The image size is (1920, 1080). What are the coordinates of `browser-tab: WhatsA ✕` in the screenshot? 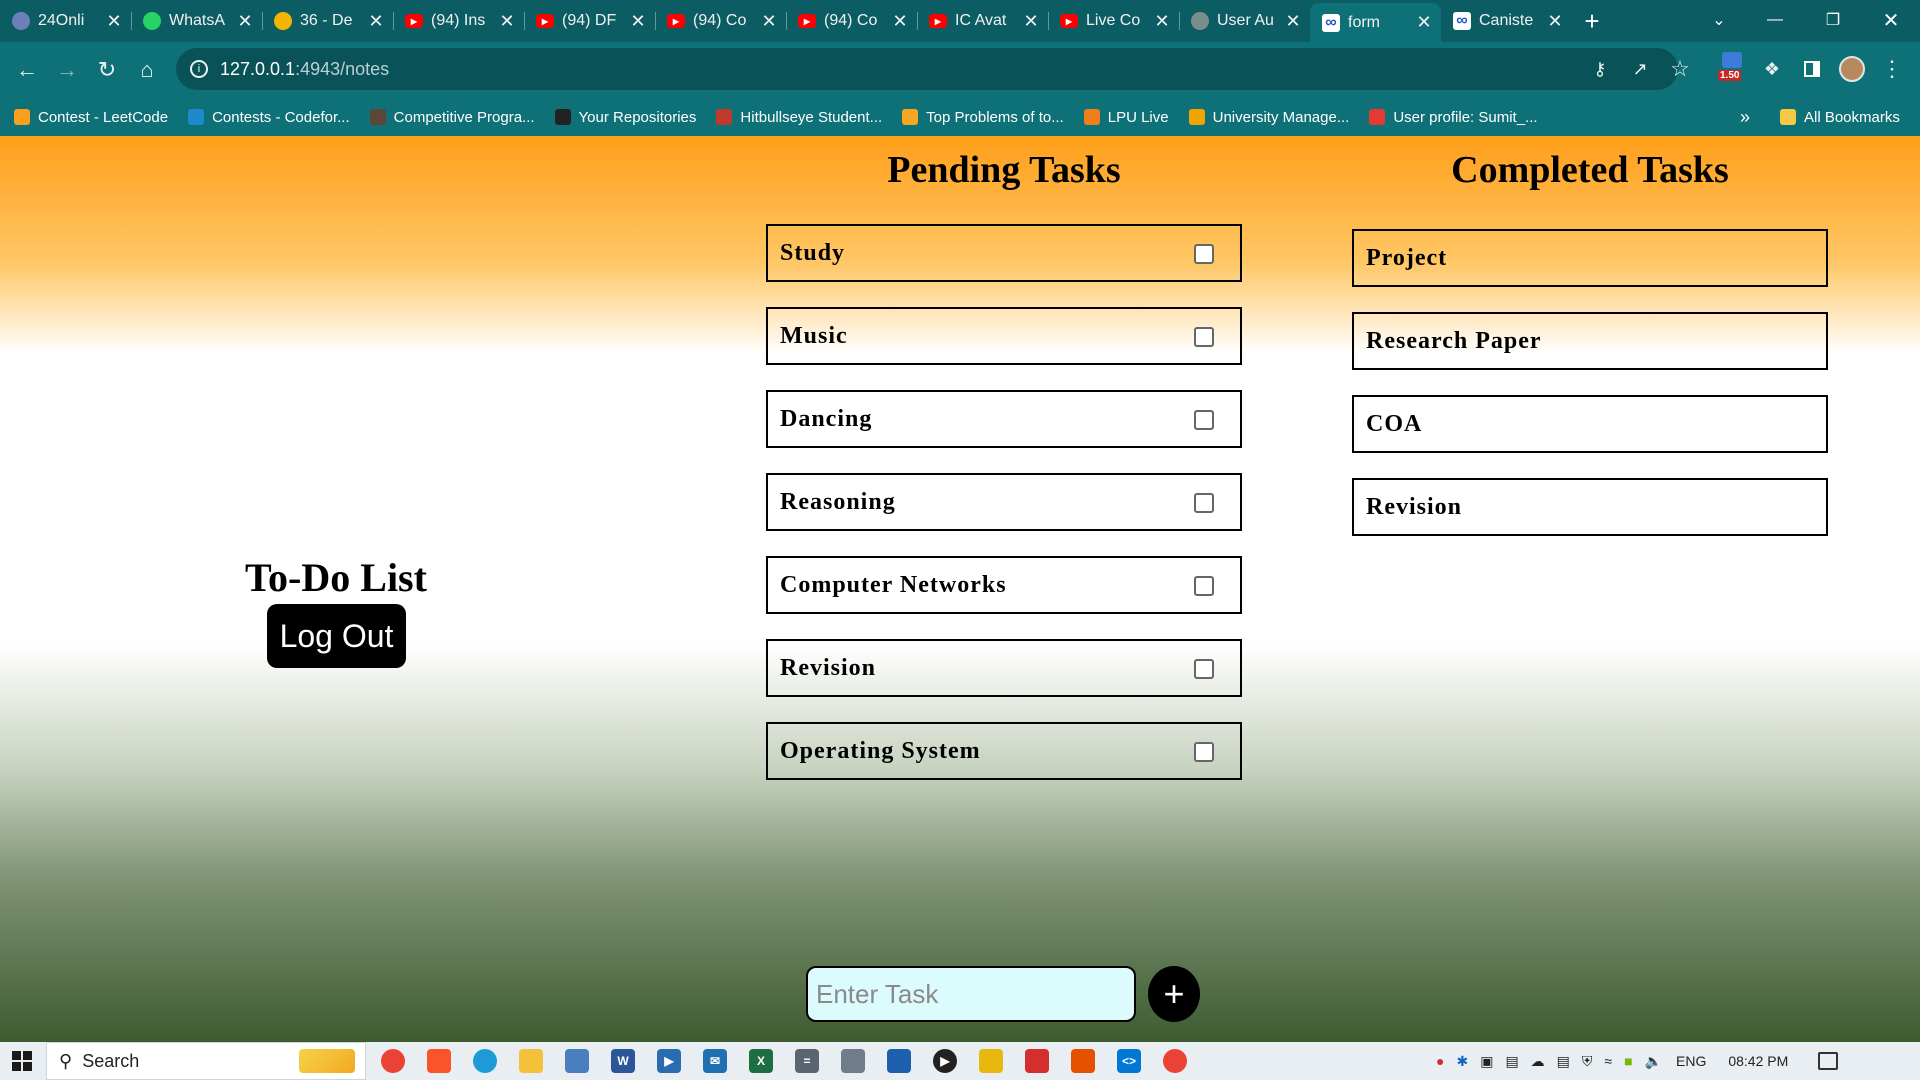 It's located at (196, 21).